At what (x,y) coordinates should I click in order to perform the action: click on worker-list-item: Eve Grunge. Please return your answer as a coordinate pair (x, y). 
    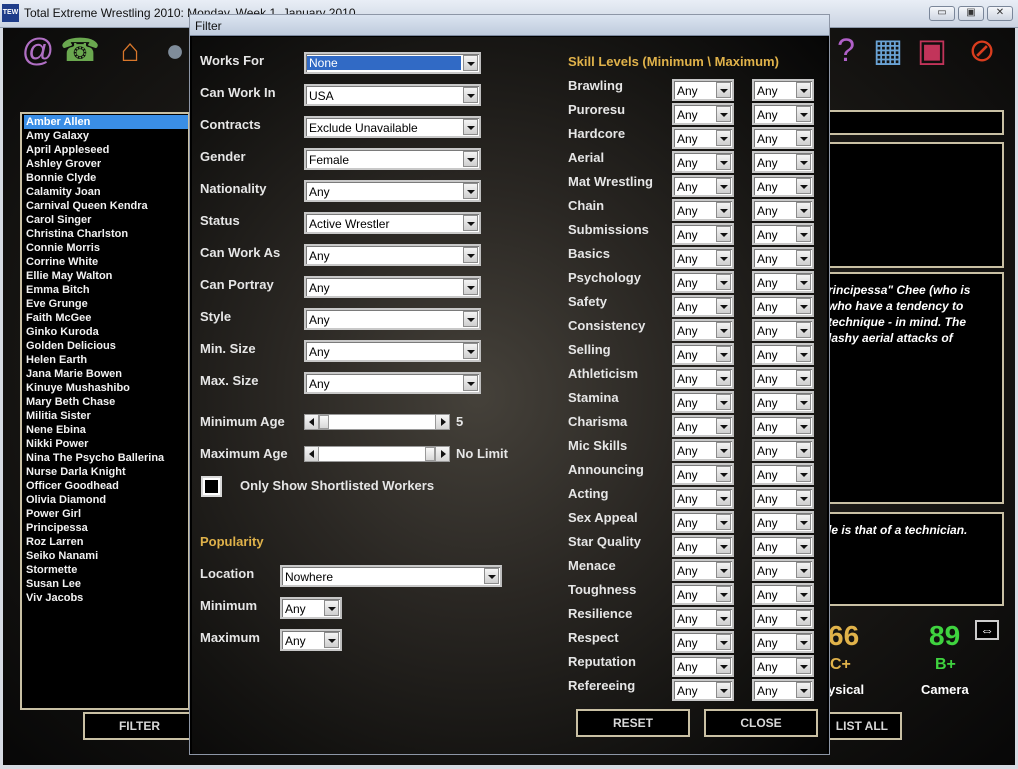
    Looking at the image, I should click on (106, 304).